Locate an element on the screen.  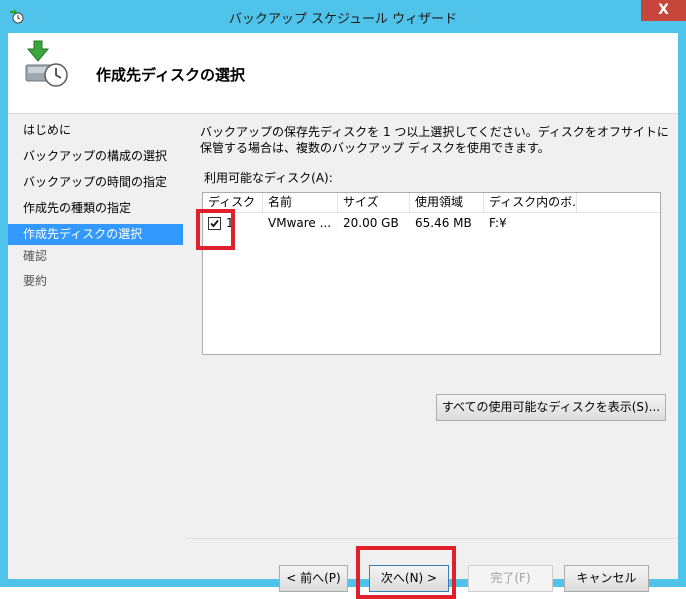
cell-volumes: F:¥ is located at coordinates (498, 223).